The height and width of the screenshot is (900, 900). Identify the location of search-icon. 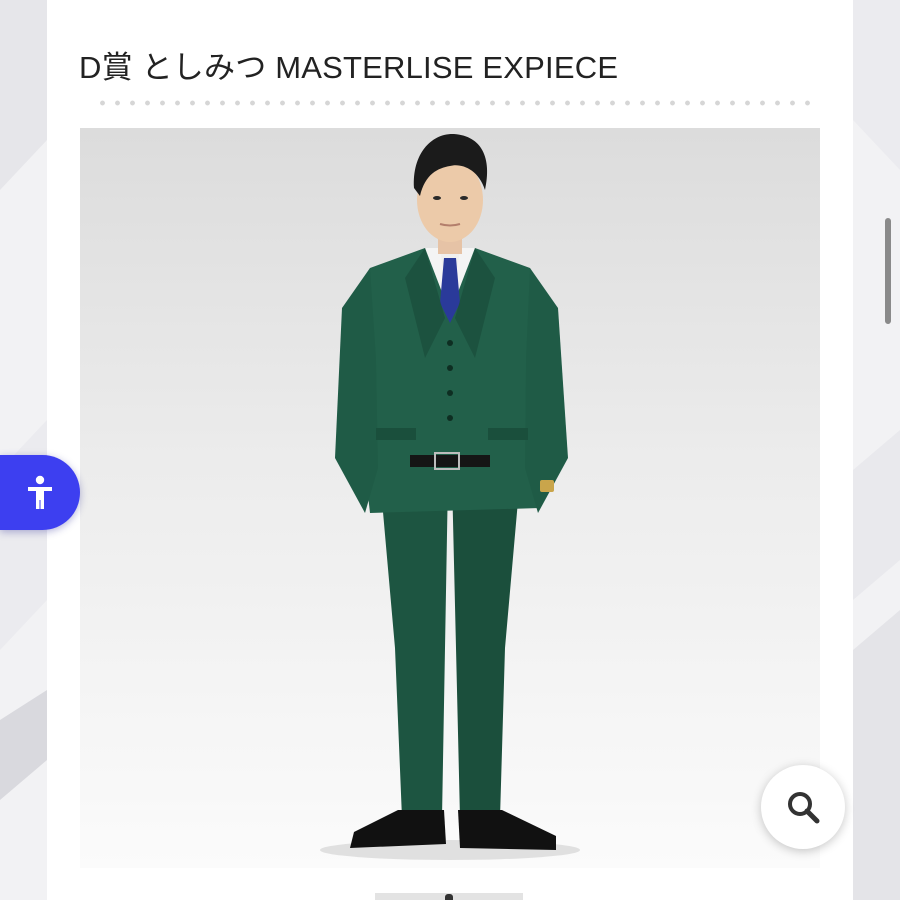
(804, 808).